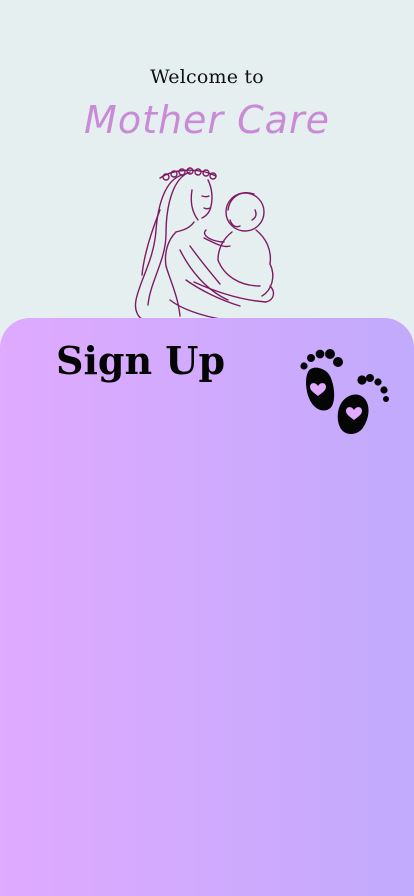  Describe the element at coordinates (204, 244) in the screenshot. I see `mother-baby-illustration` at that location.